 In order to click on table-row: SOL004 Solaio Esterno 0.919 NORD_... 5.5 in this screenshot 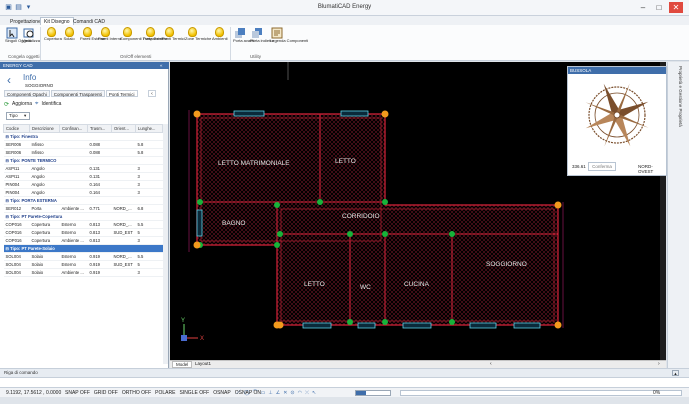, I will do `click(83, 256)`.